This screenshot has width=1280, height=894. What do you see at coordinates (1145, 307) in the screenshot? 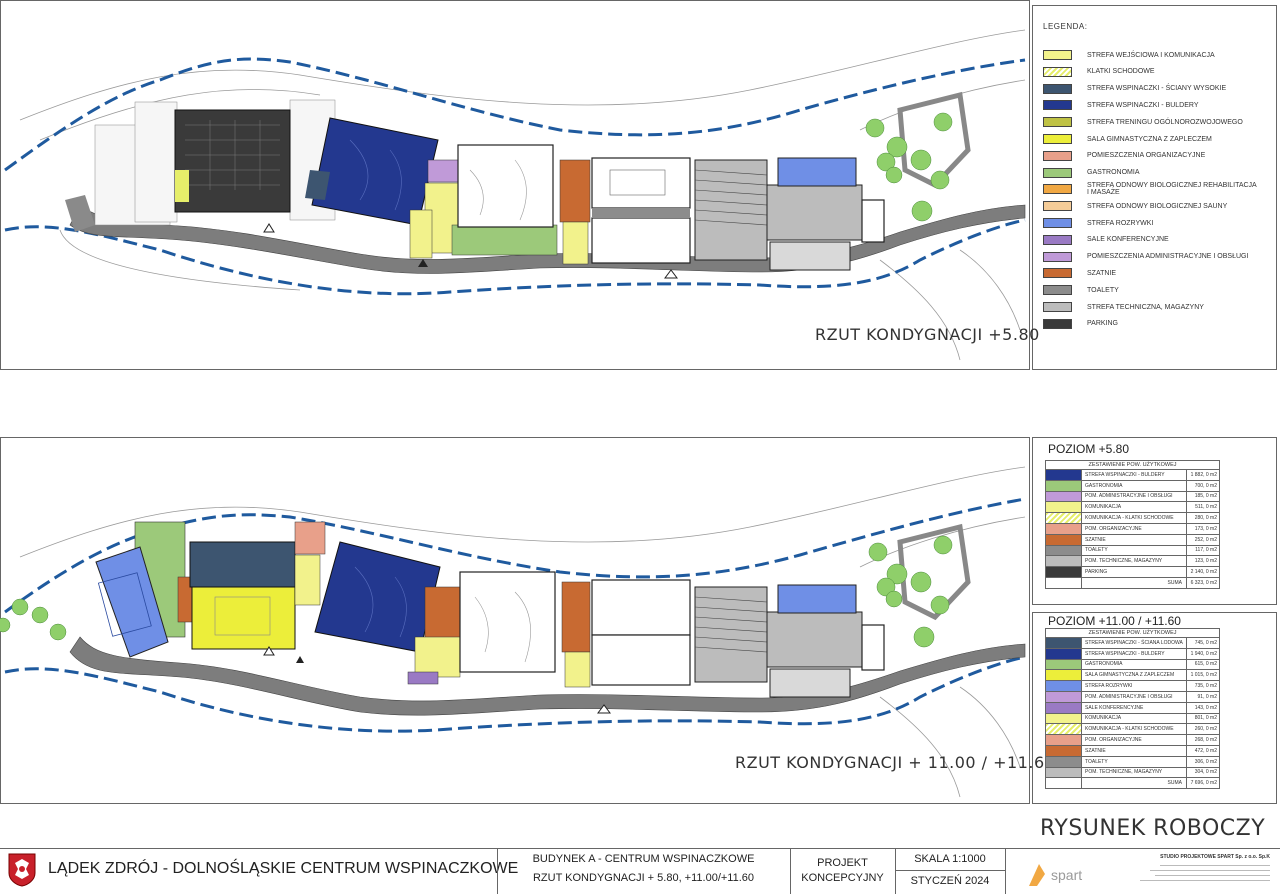
I see `legend-label: STREFA TECHNICZNA, MAGAZYNY` at bounding box center [1145, 307].